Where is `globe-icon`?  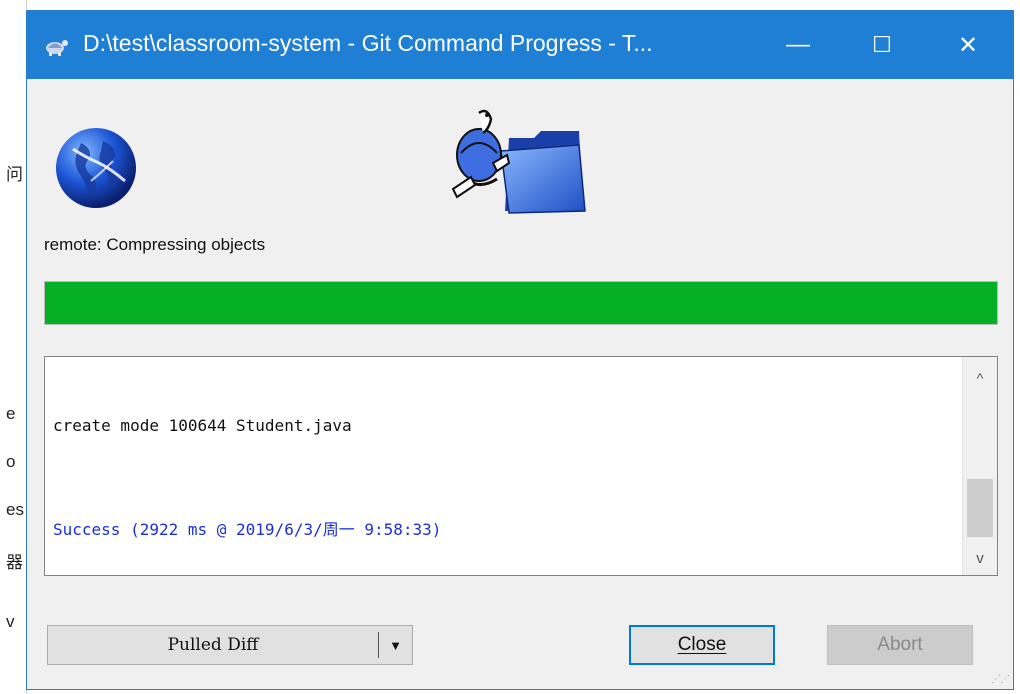 globe-icon is located at coordinates (96, 168).